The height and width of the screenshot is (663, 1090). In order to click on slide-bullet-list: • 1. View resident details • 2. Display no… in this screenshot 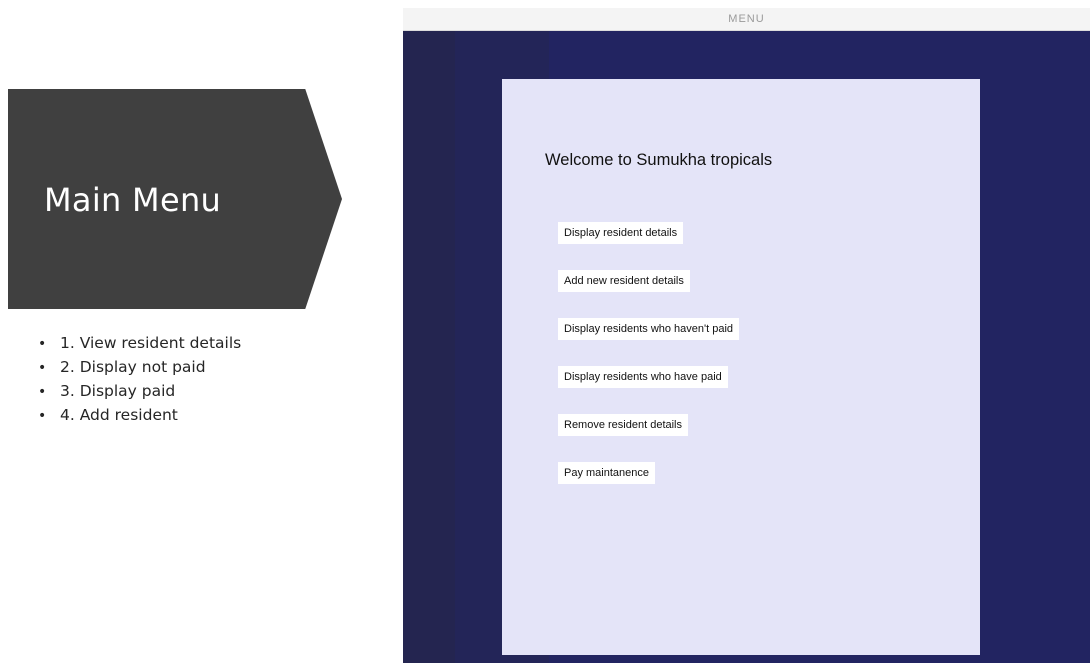, I will do `click(139, 380)`.